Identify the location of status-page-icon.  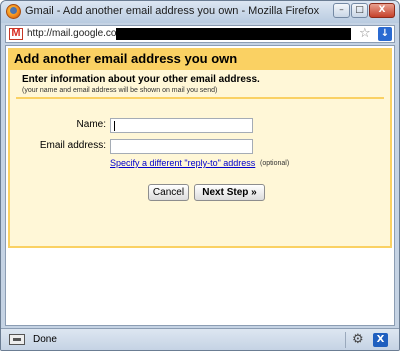
(17, 339).